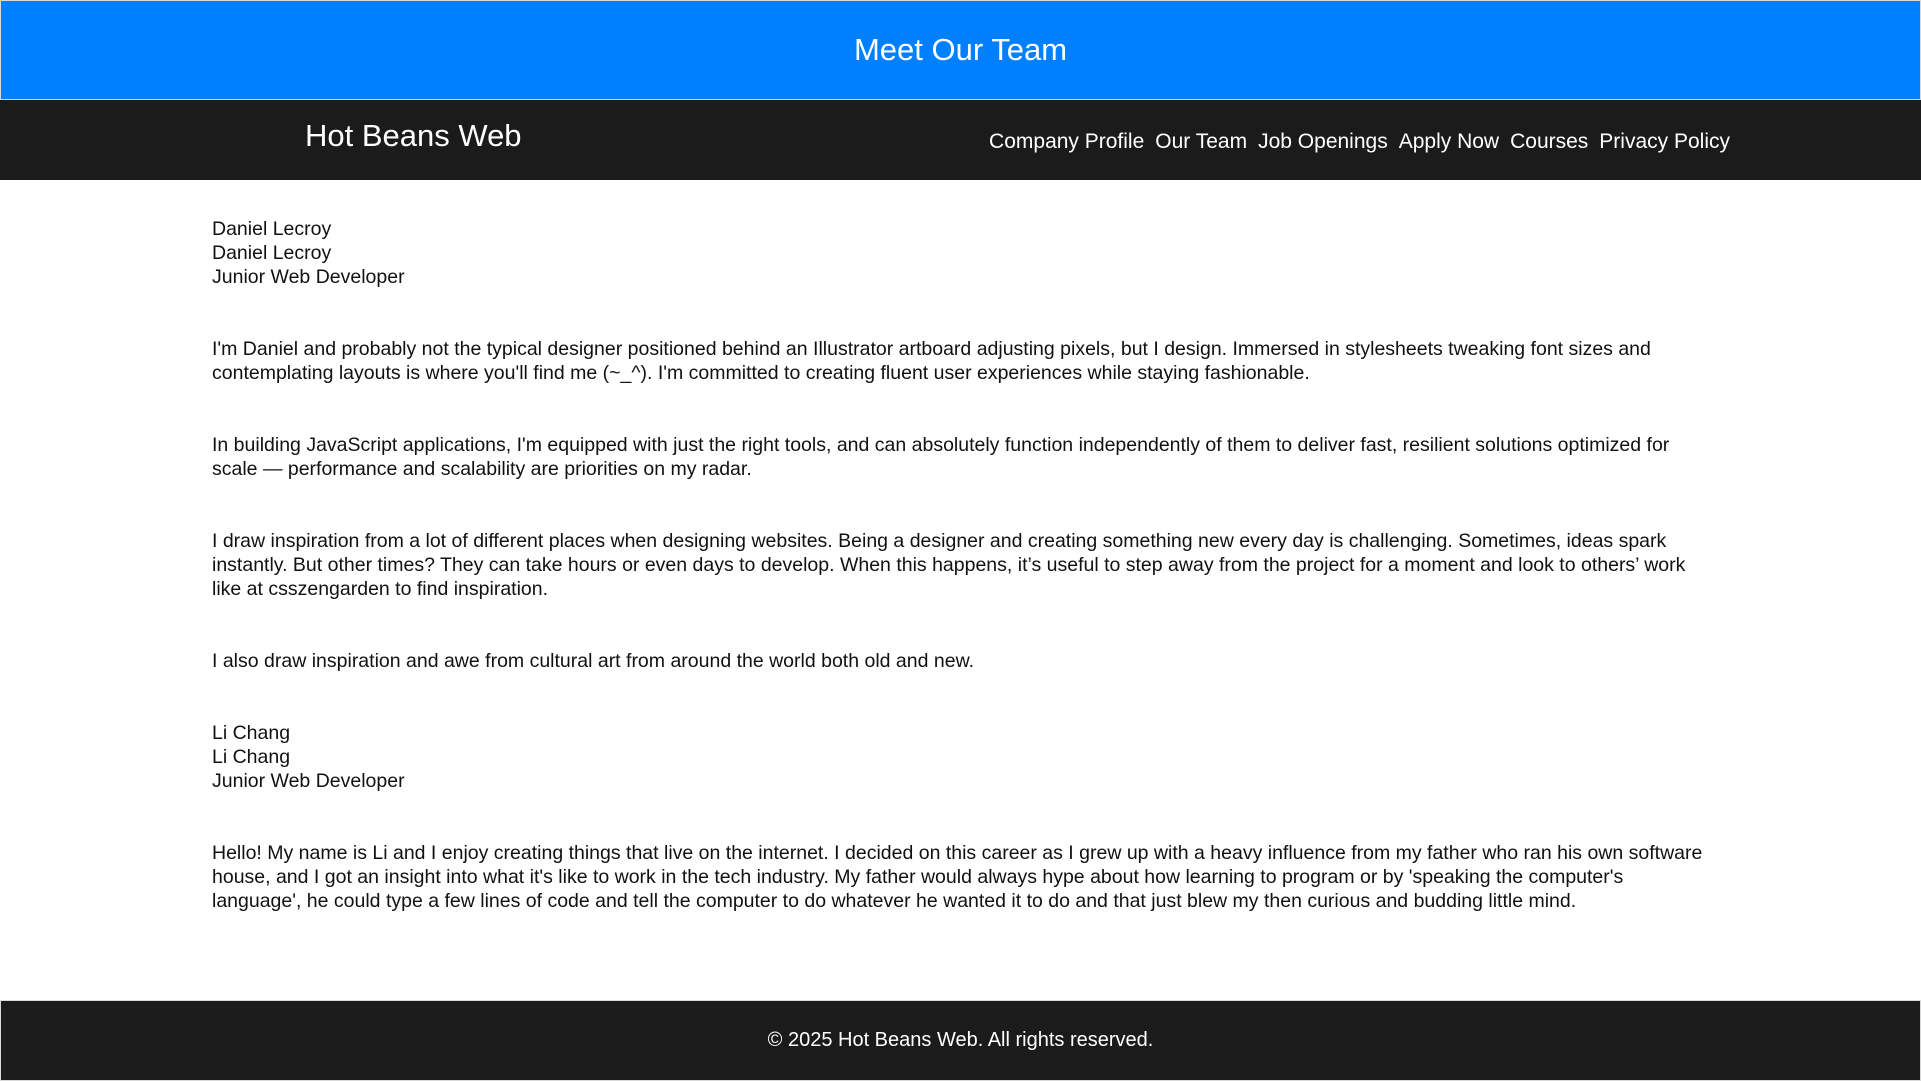 This screenshot has width=1921, height=1081. I want to click on top-banner: Meet Our Team, so click(960, 50).